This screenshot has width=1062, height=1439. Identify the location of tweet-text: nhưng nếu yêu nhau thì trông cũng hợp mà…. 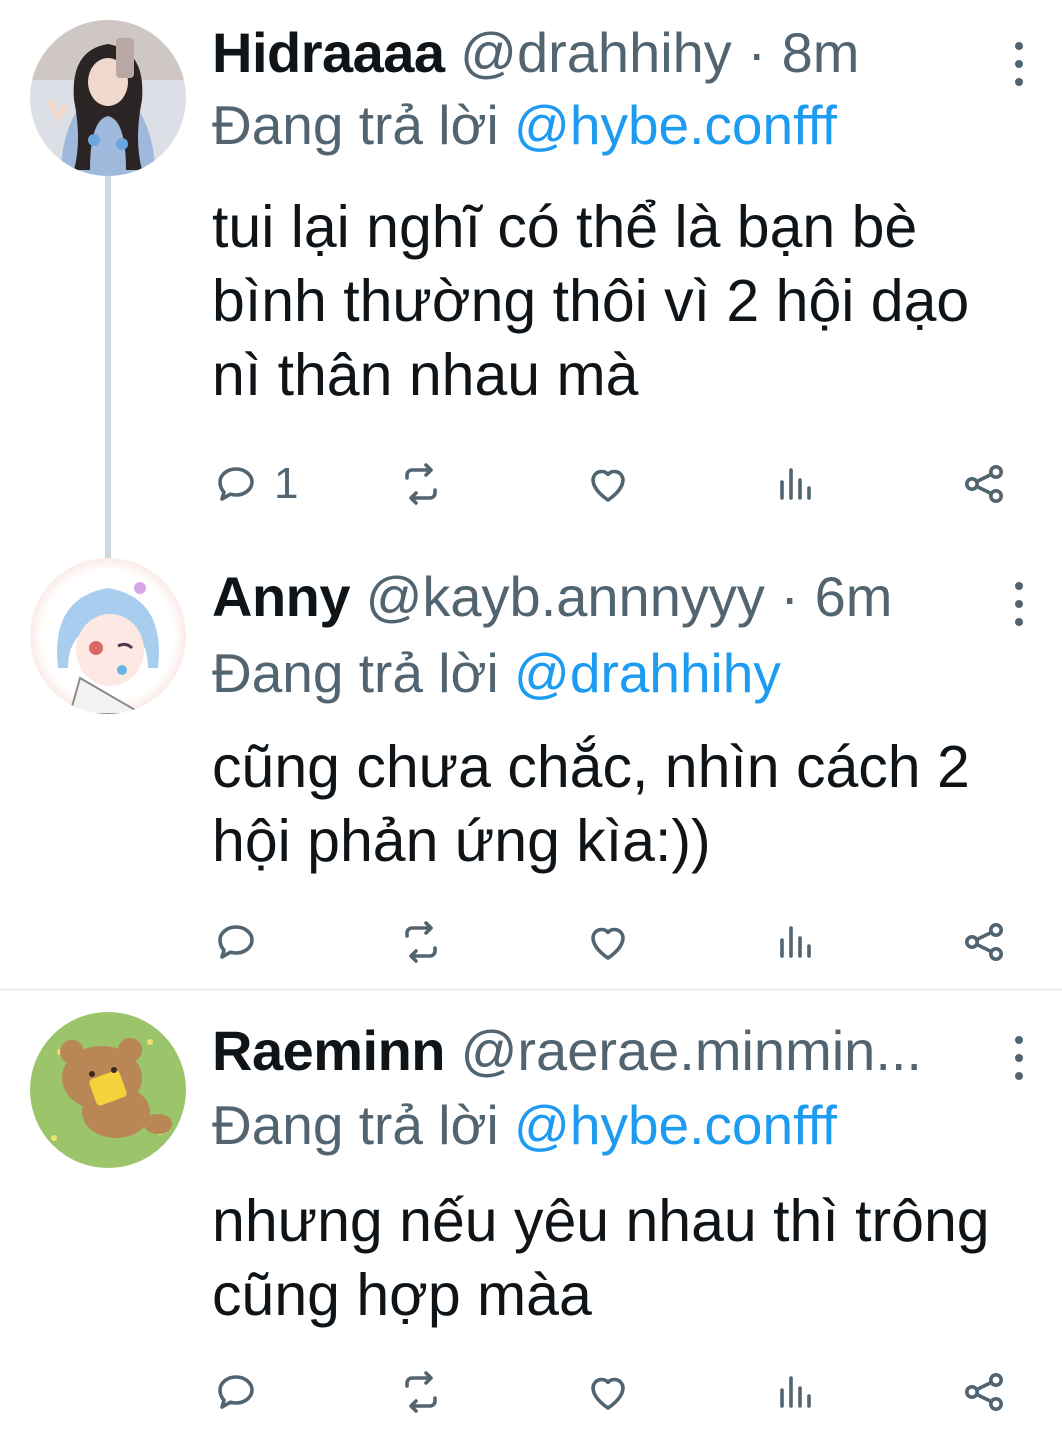
(622, 1258).